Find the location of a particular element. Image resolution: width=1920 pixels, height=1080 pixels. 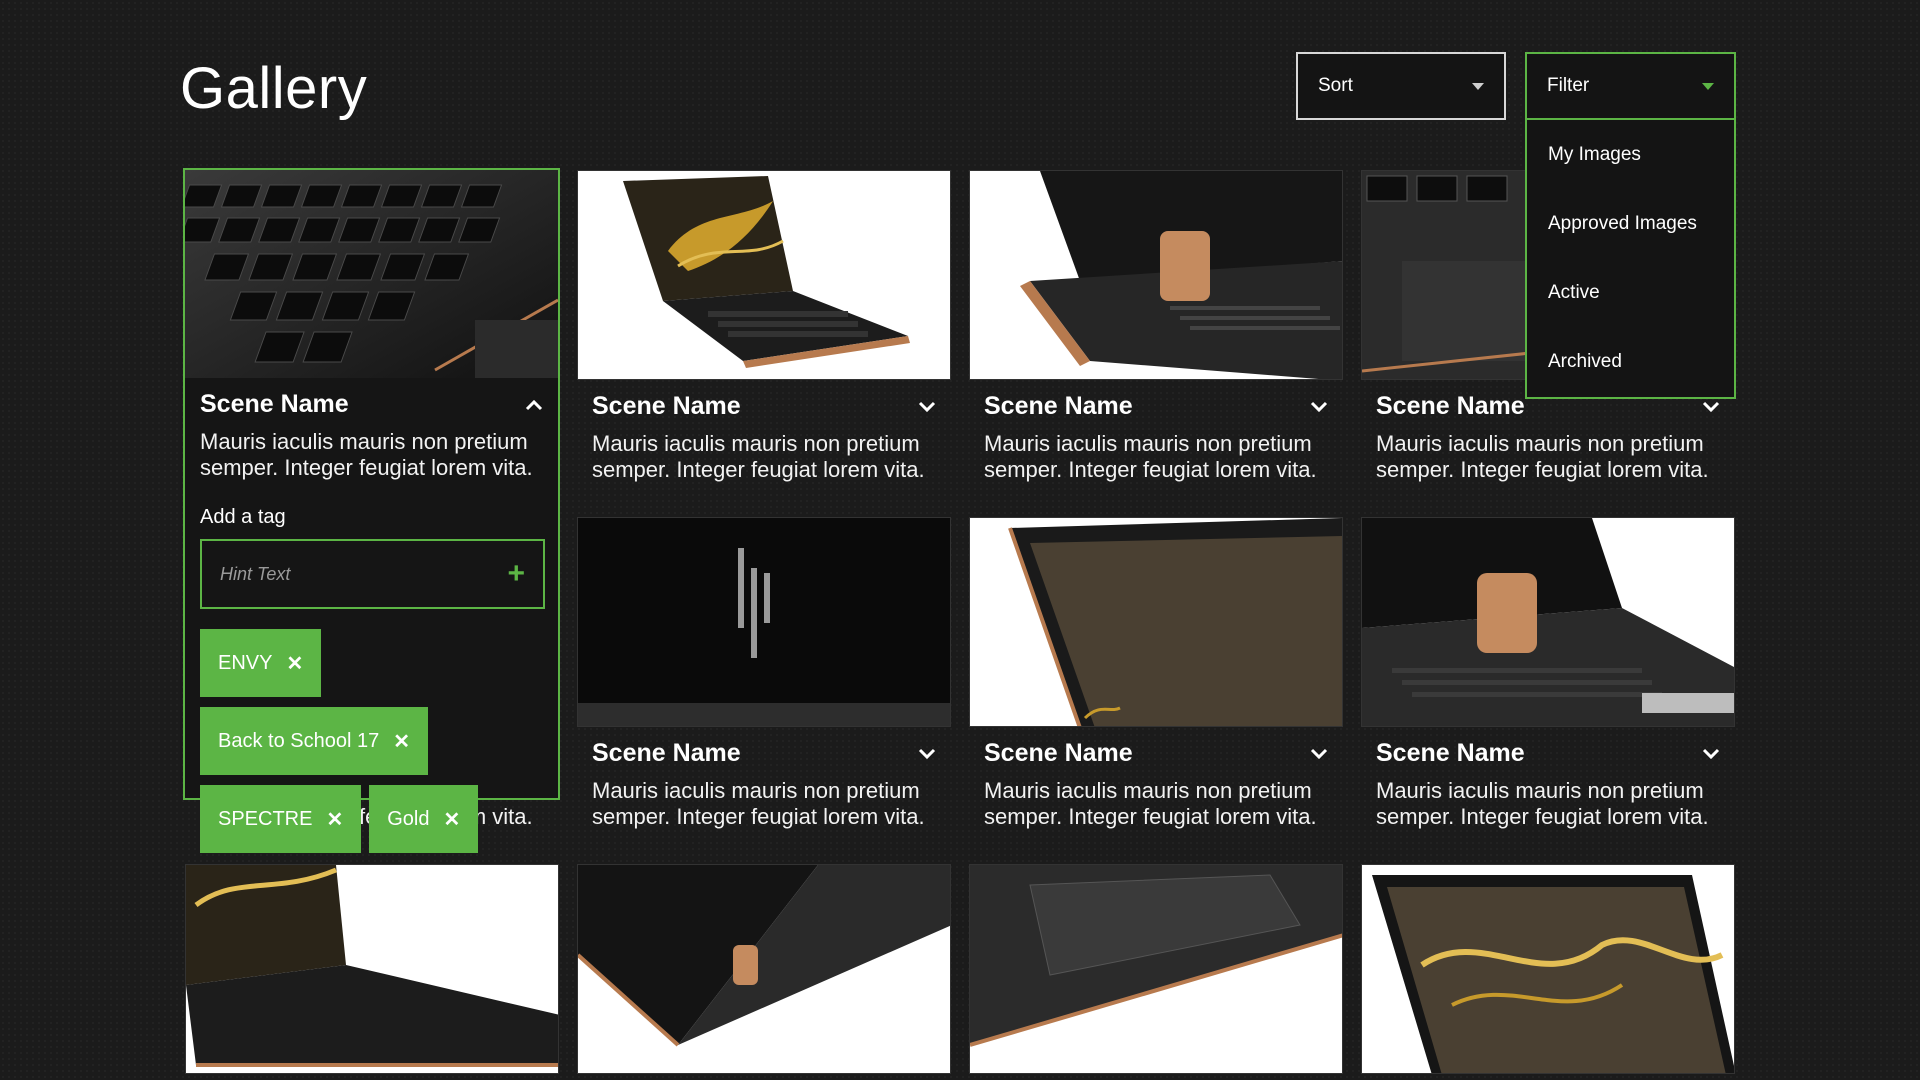

page-title: Gallery is located at coordinates (274, 88).